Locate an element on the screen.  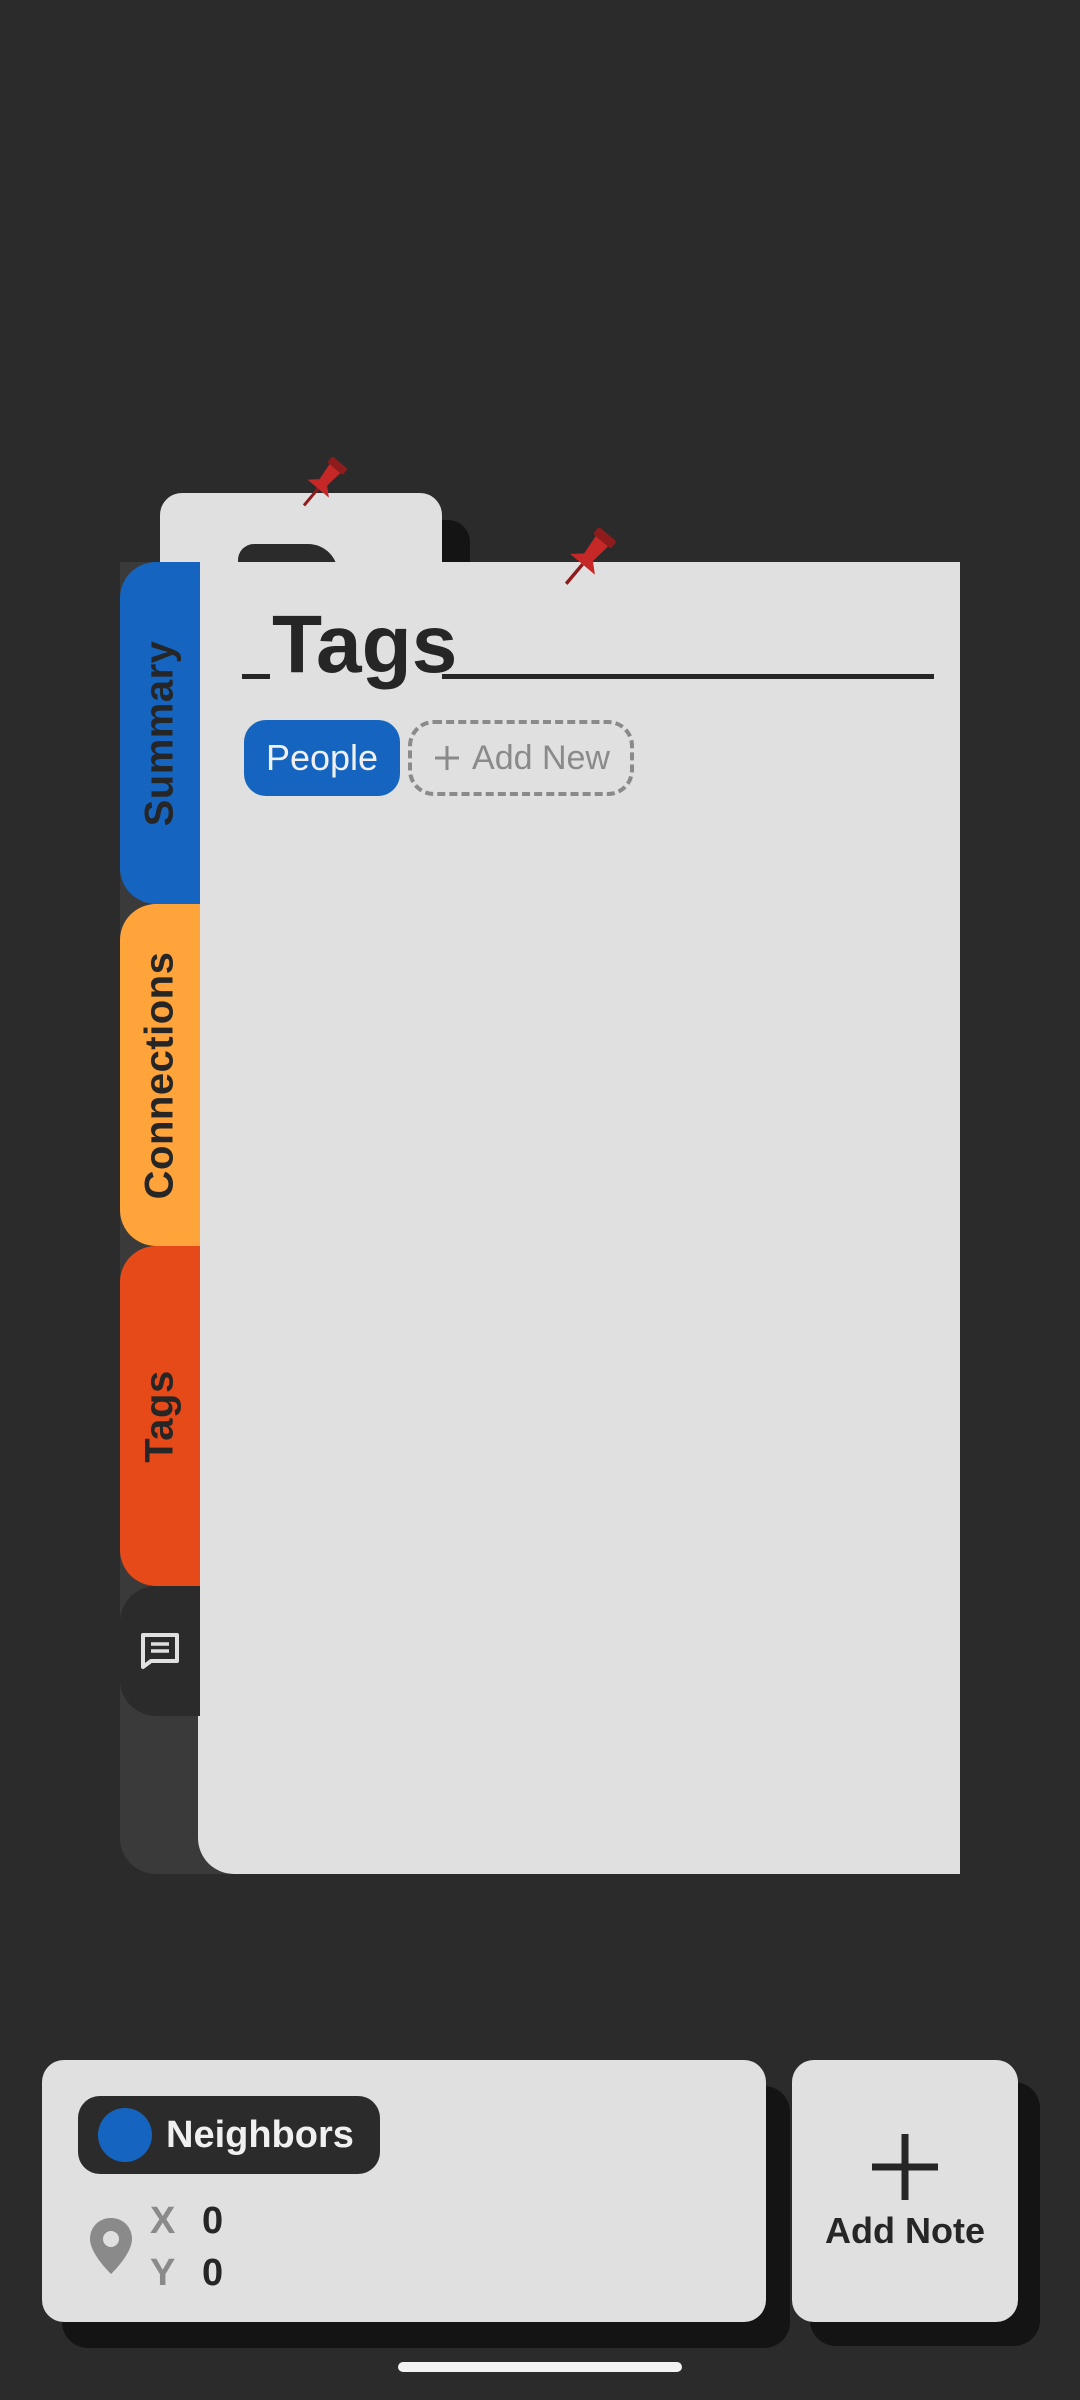
add-new-tag-button: Add New is located at coordinates (521, 758).